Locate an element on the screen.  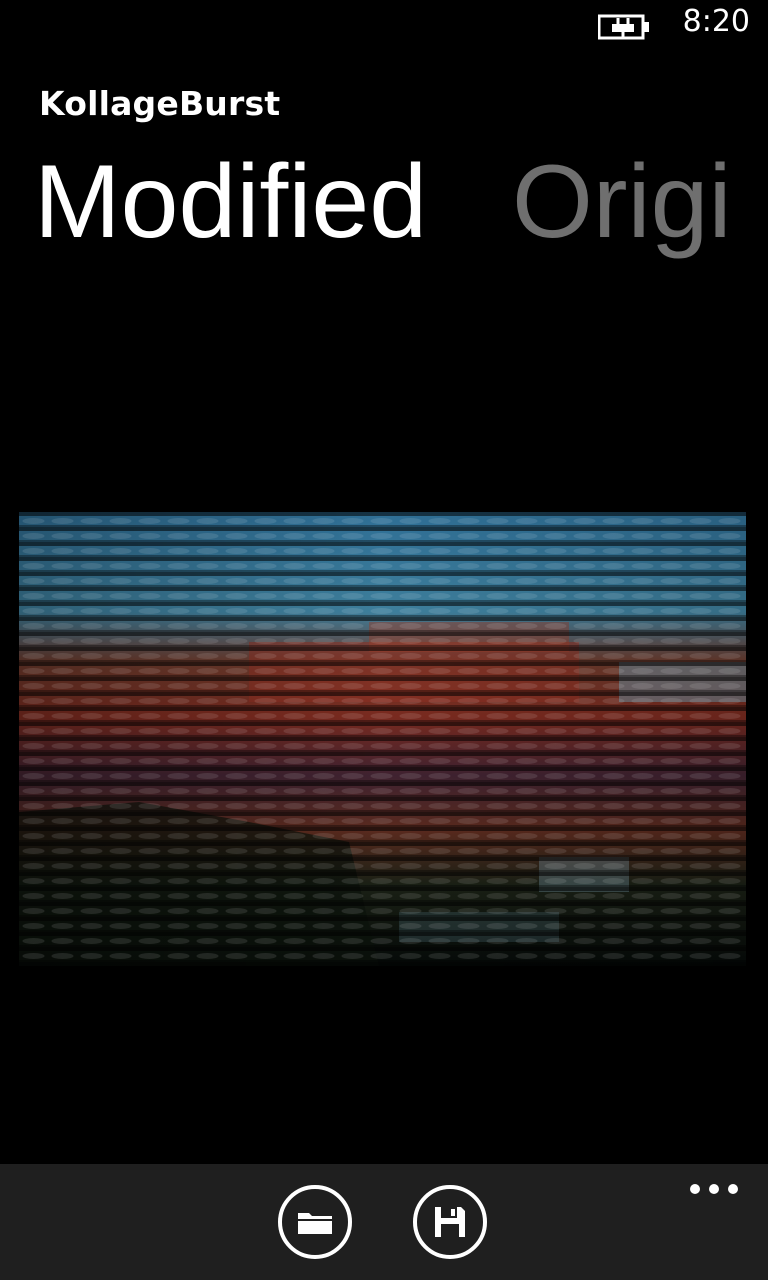
save-icon is located at coordinates (450, 1222).